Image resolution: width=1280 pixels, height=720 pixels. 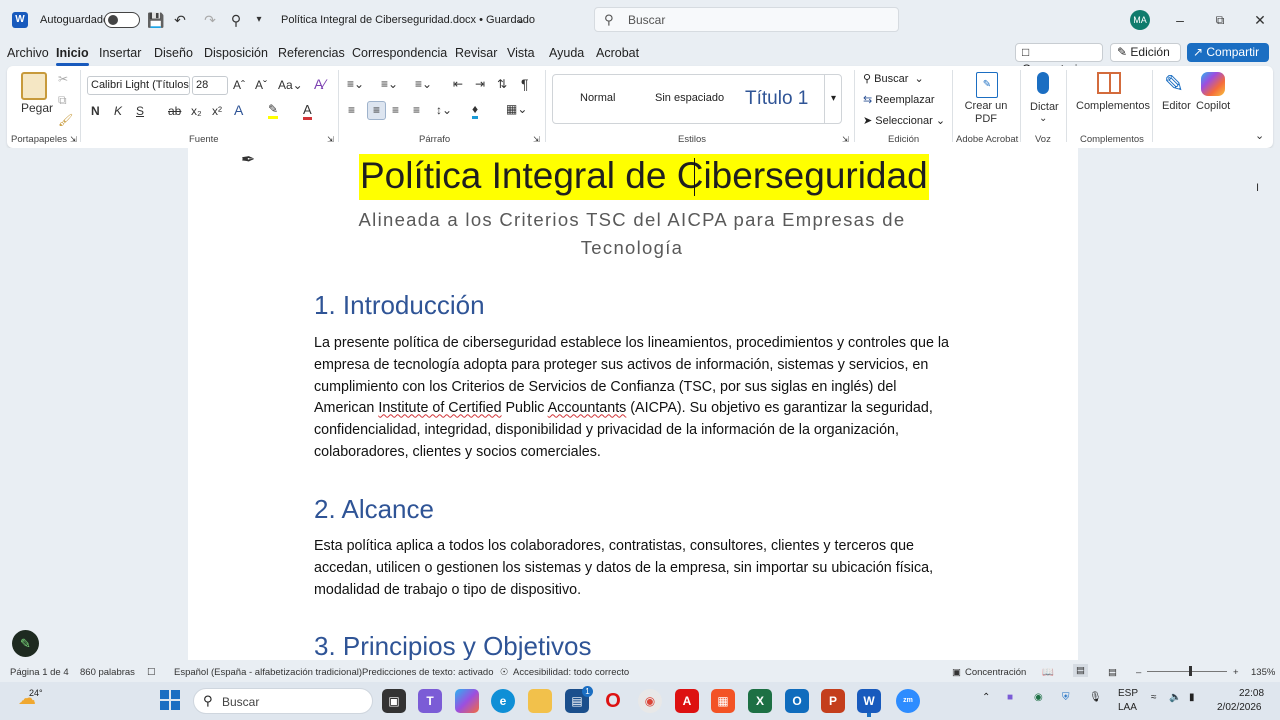 What do you see at coordinates (904, 120) in the screenshot?
I see `select-button: ➤ Seleccionar ⌄` at bounding box center [904, 120].